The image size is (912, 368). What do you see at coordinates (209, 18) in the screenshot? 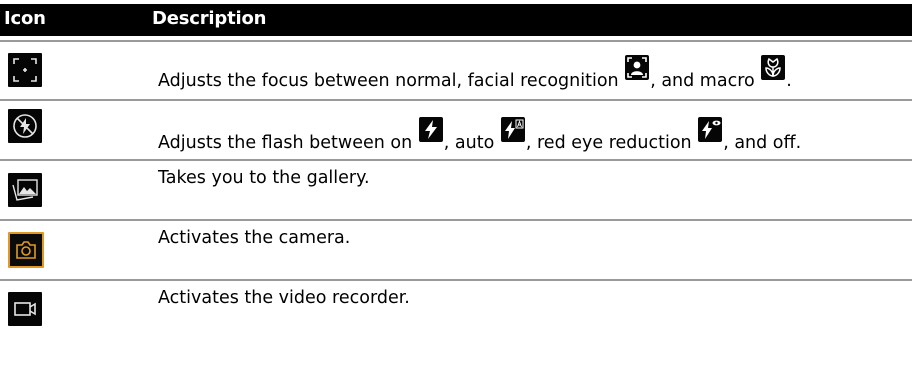
I see `header-description-column: Description` at bounding box center [209, 18].